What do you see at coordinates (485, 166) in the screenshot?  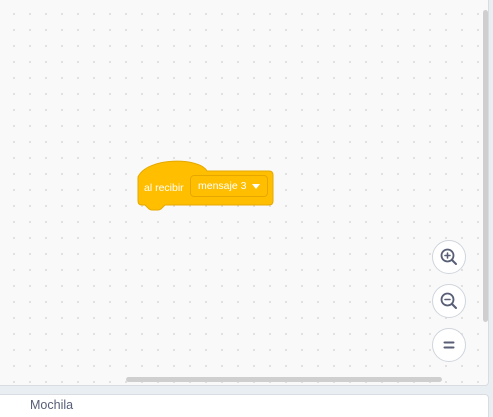 I see `vertical-scrollbar` at bounding box center [485, 166].